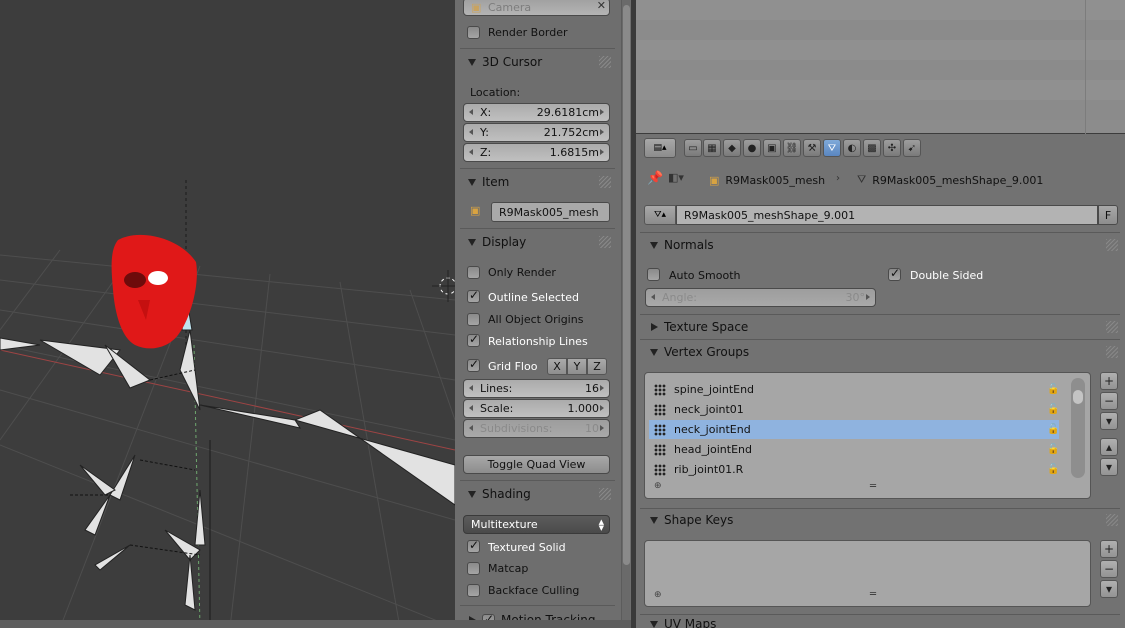  I want to click on material-tab-icon: ◐, so click(852, 148).